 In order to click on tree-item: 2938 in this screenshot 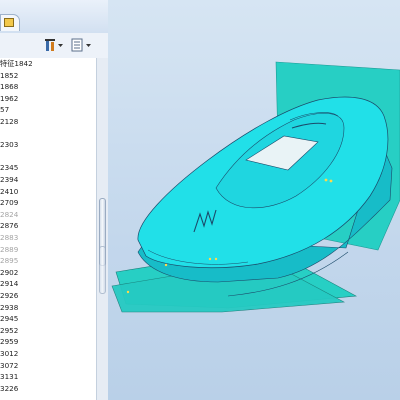, I will do `click(48, 307)`.